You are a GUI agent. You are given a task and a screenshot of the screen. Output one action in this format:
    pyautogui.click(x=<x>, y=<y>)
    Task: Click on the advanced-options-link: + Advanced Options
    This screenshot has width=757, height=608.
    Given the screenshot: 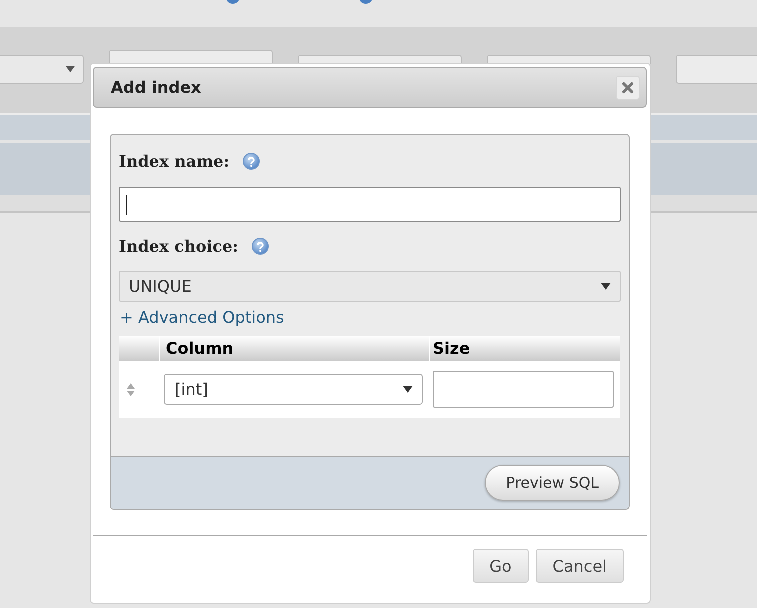 What is the action you would take?
    pyautogui.click(x=201, y=317)
    